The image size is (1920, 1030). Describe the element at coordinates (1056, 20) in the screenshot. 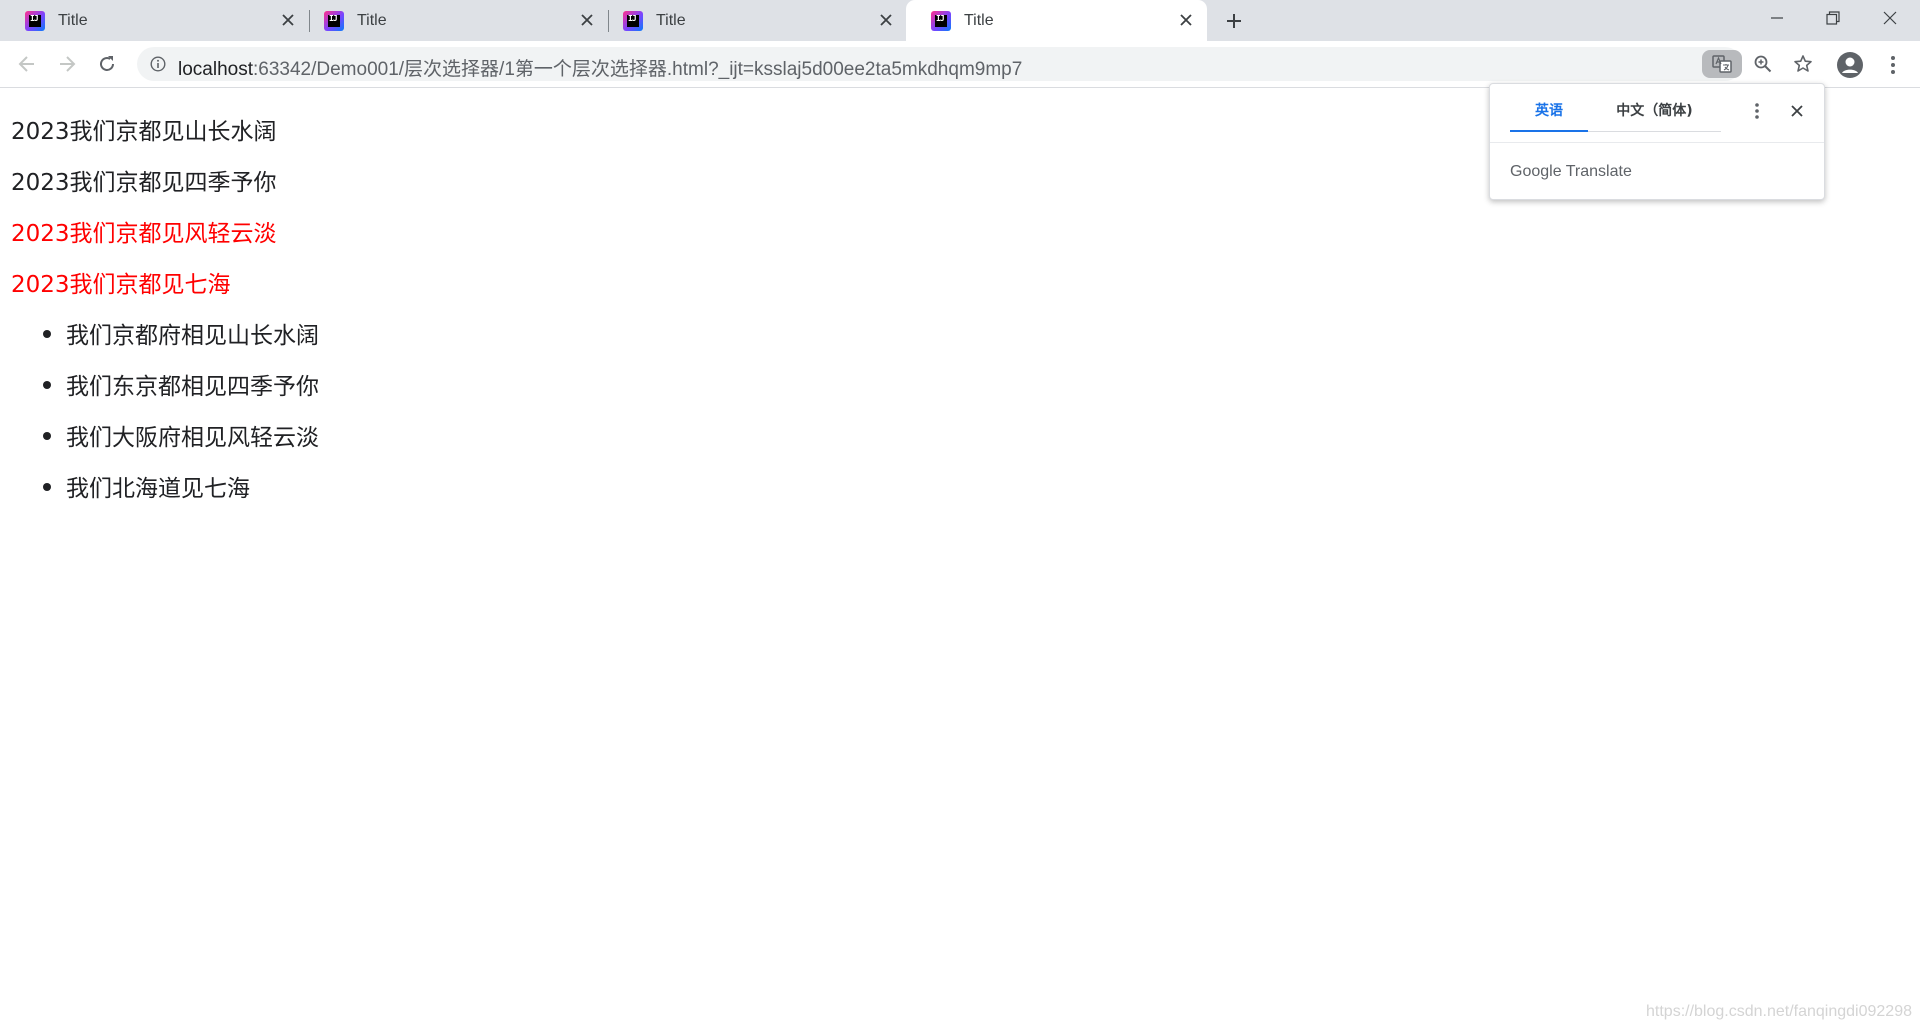

I see `browser-tab-4-active: IJ Title` at that location.